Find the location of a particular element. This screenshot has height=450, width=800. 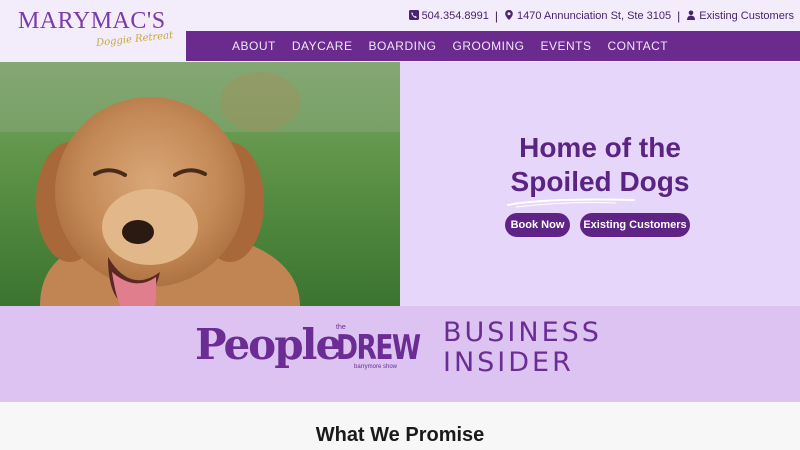

drew-logo-sub: barrymore show is located at coordinates (376, 367).